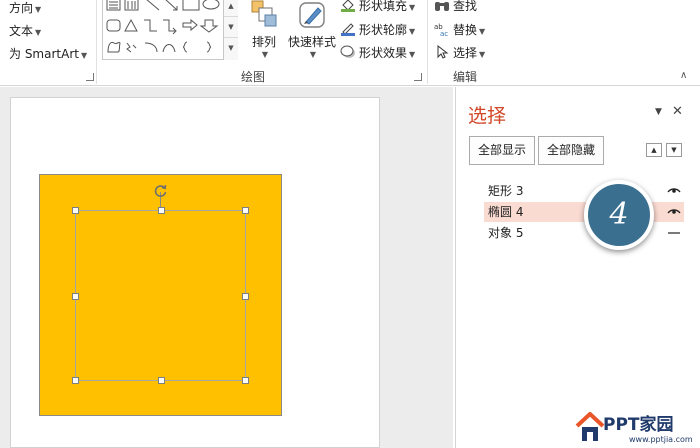 The image size is (700, 448). I want to click on shape-outline-button: 形状轮廓 ▼, so click(377, 29).